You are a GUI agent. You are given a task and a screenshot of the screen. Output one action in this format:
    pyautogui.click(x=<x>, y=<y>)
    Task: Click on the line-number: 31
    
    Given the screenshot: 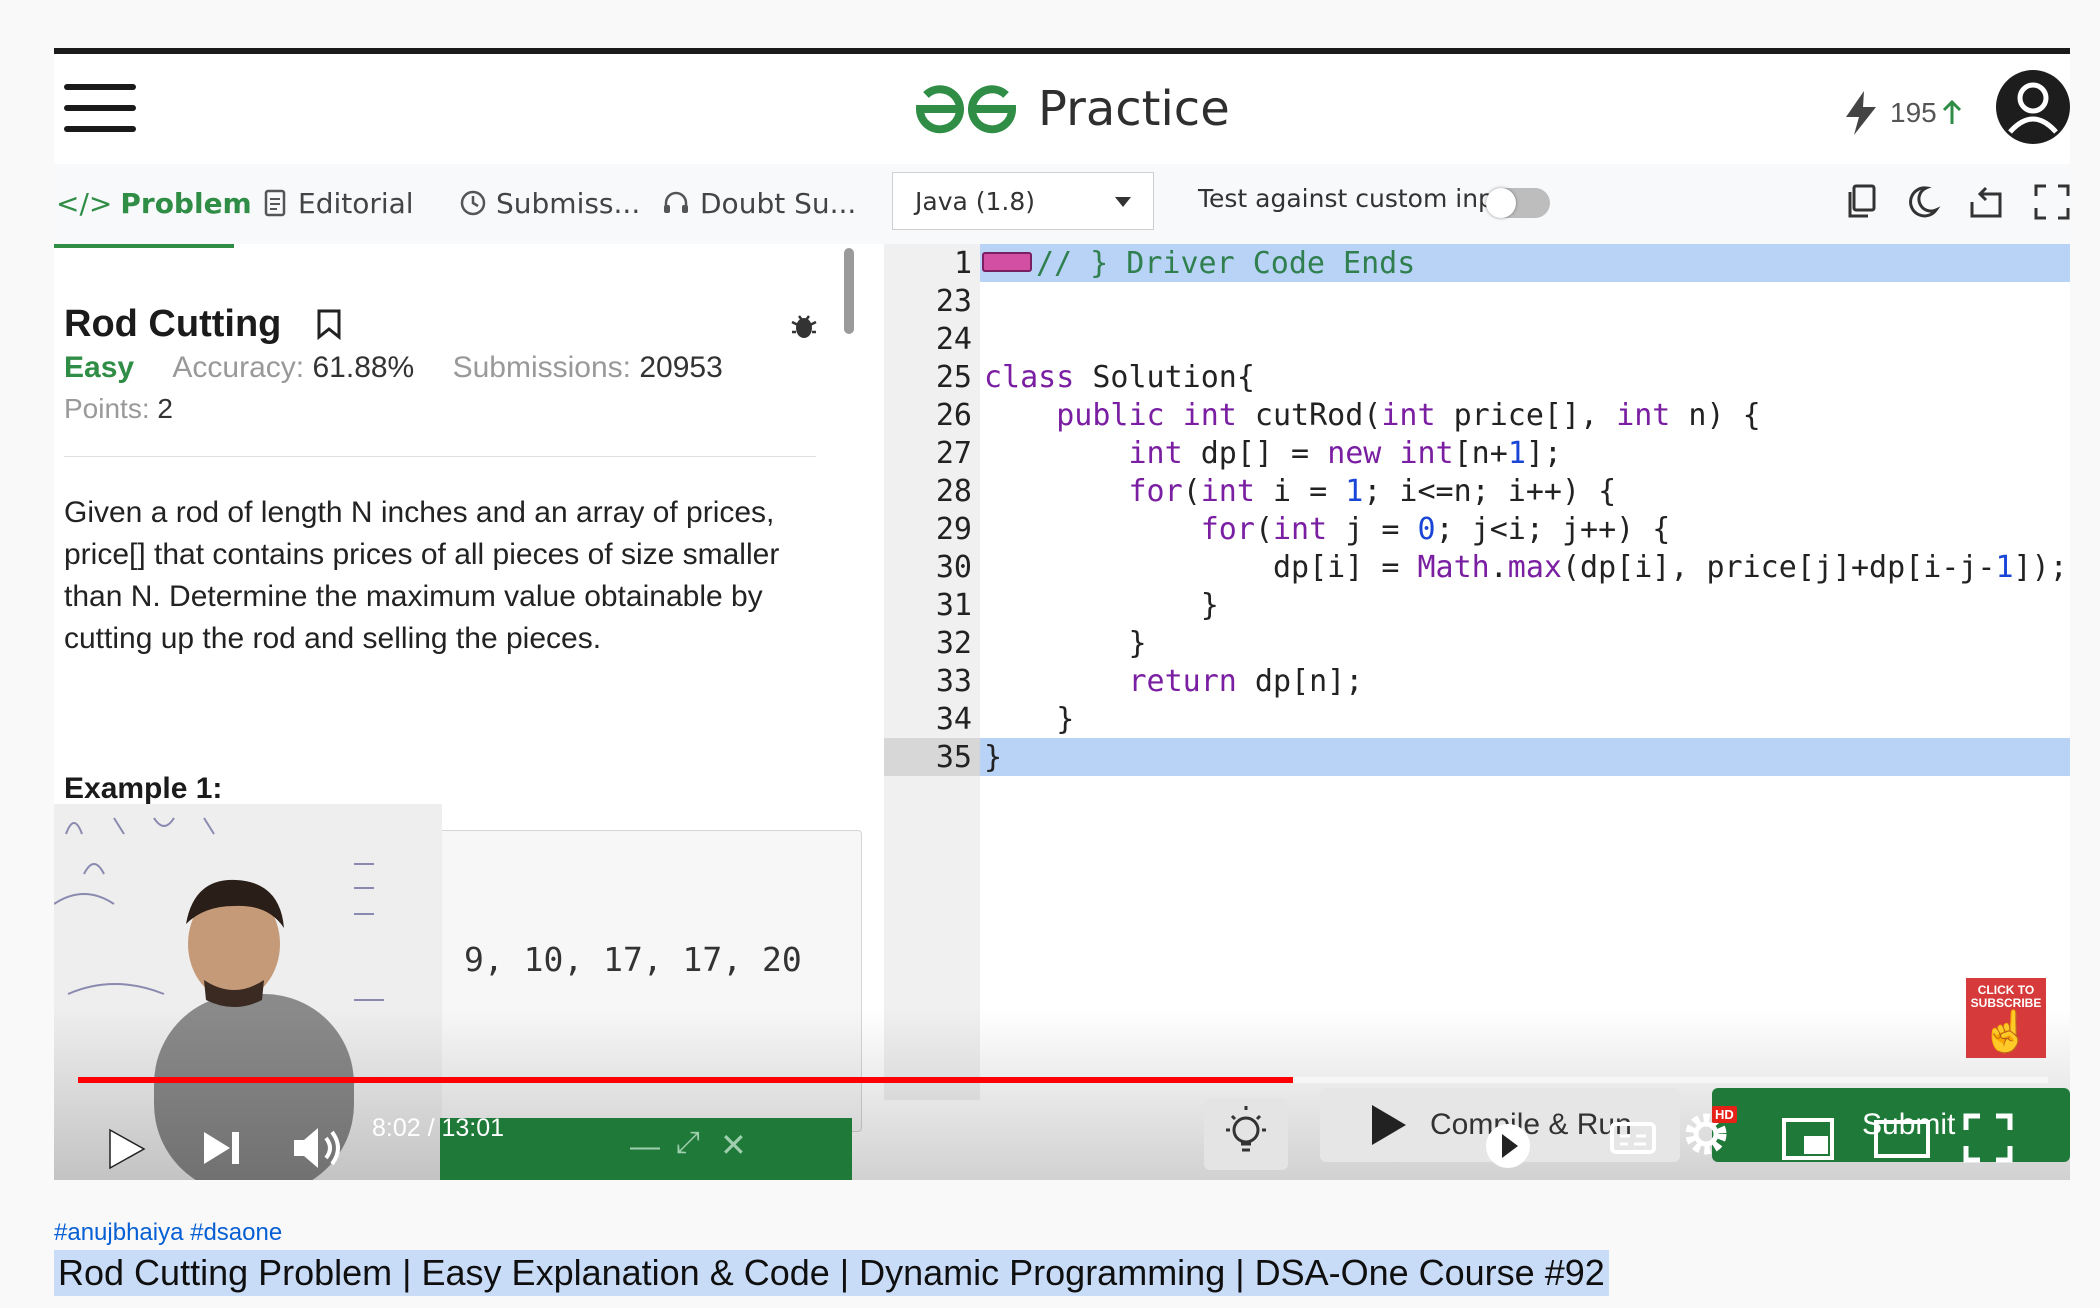 What is the action you would take?
    pyautogui.click(x=953, y=605)
    